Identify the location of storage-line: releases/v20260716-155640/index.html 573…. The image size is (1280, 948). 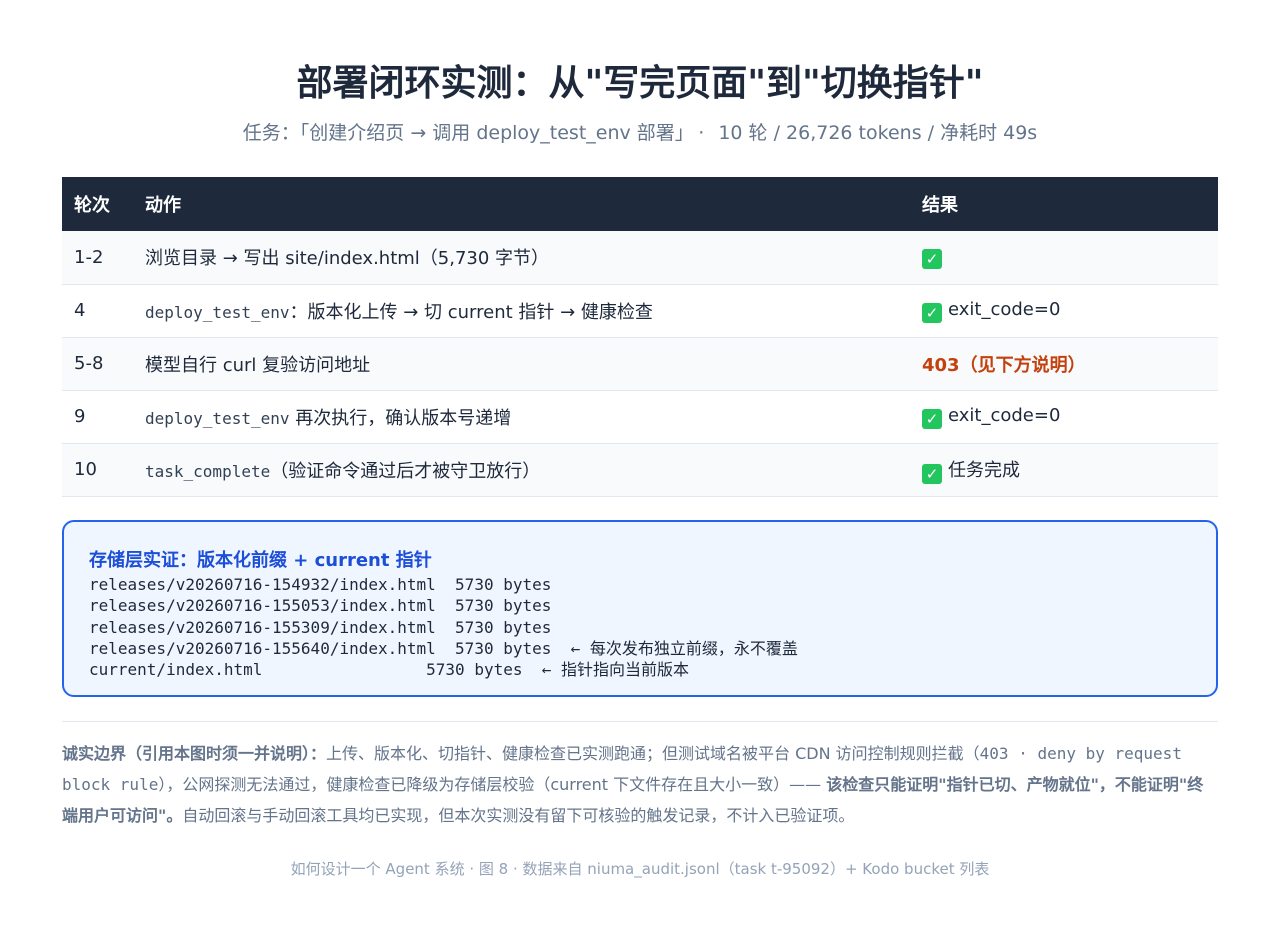
(443, 648).